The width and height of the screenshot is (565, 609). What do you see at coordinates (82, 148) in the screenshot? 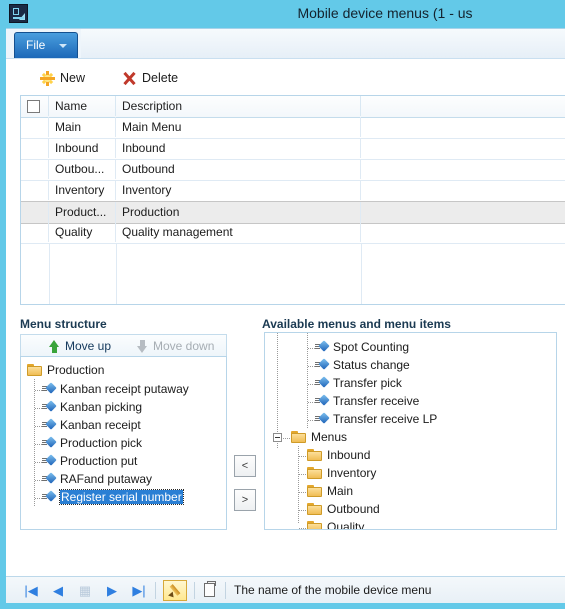
I see `row-name-cell: Inbound` at bounding box center [82, 148].